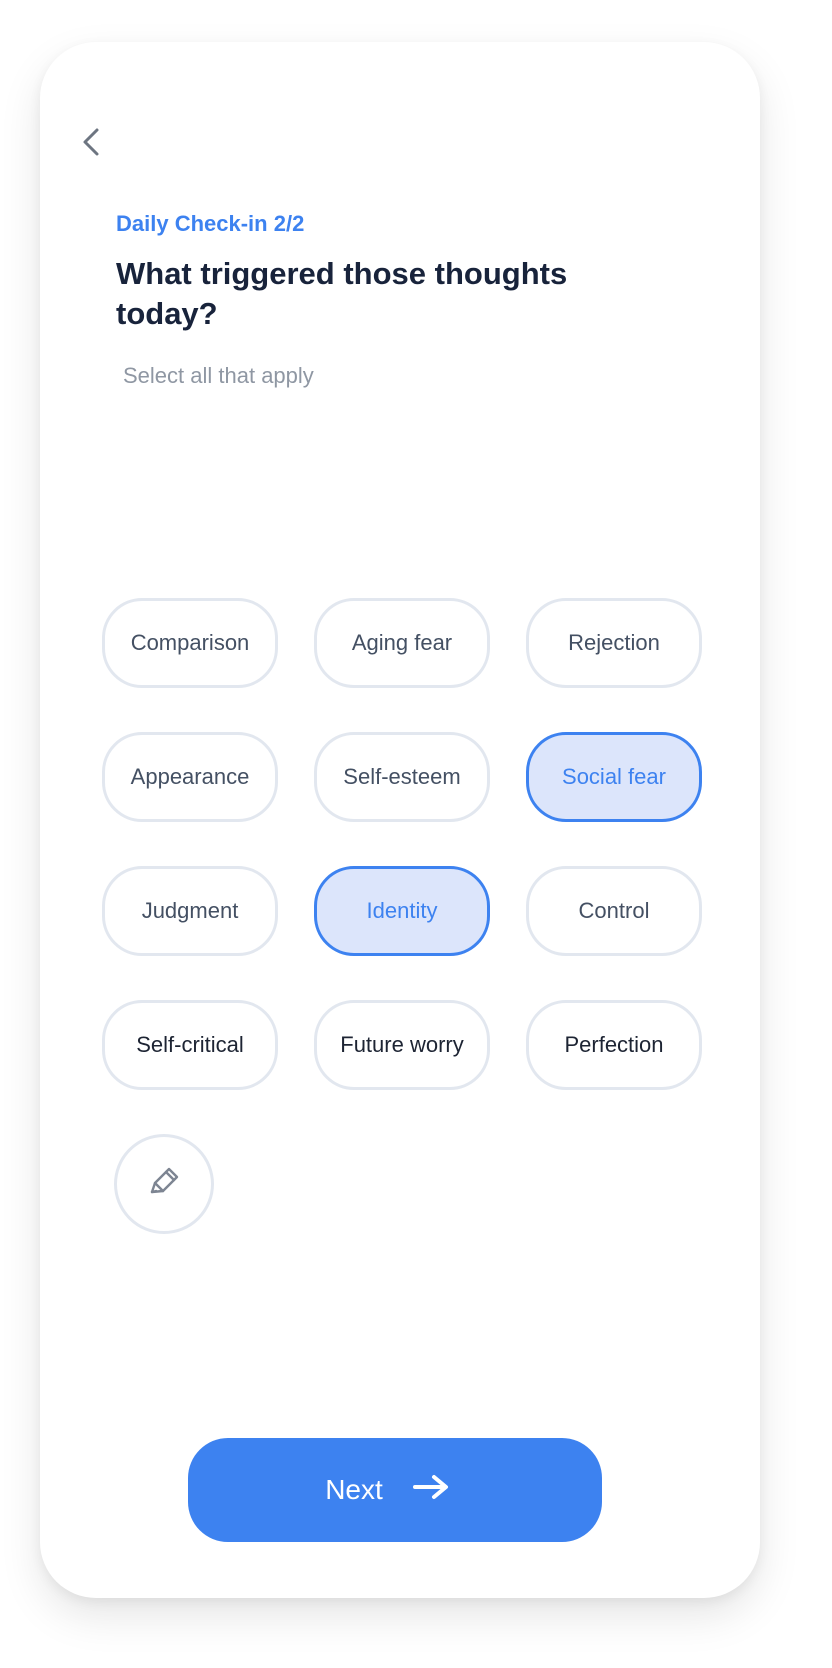  Describe the element at coordinates (402, 911) in the screenshot. I see `trigger-chip-identity: Identity` at that location.